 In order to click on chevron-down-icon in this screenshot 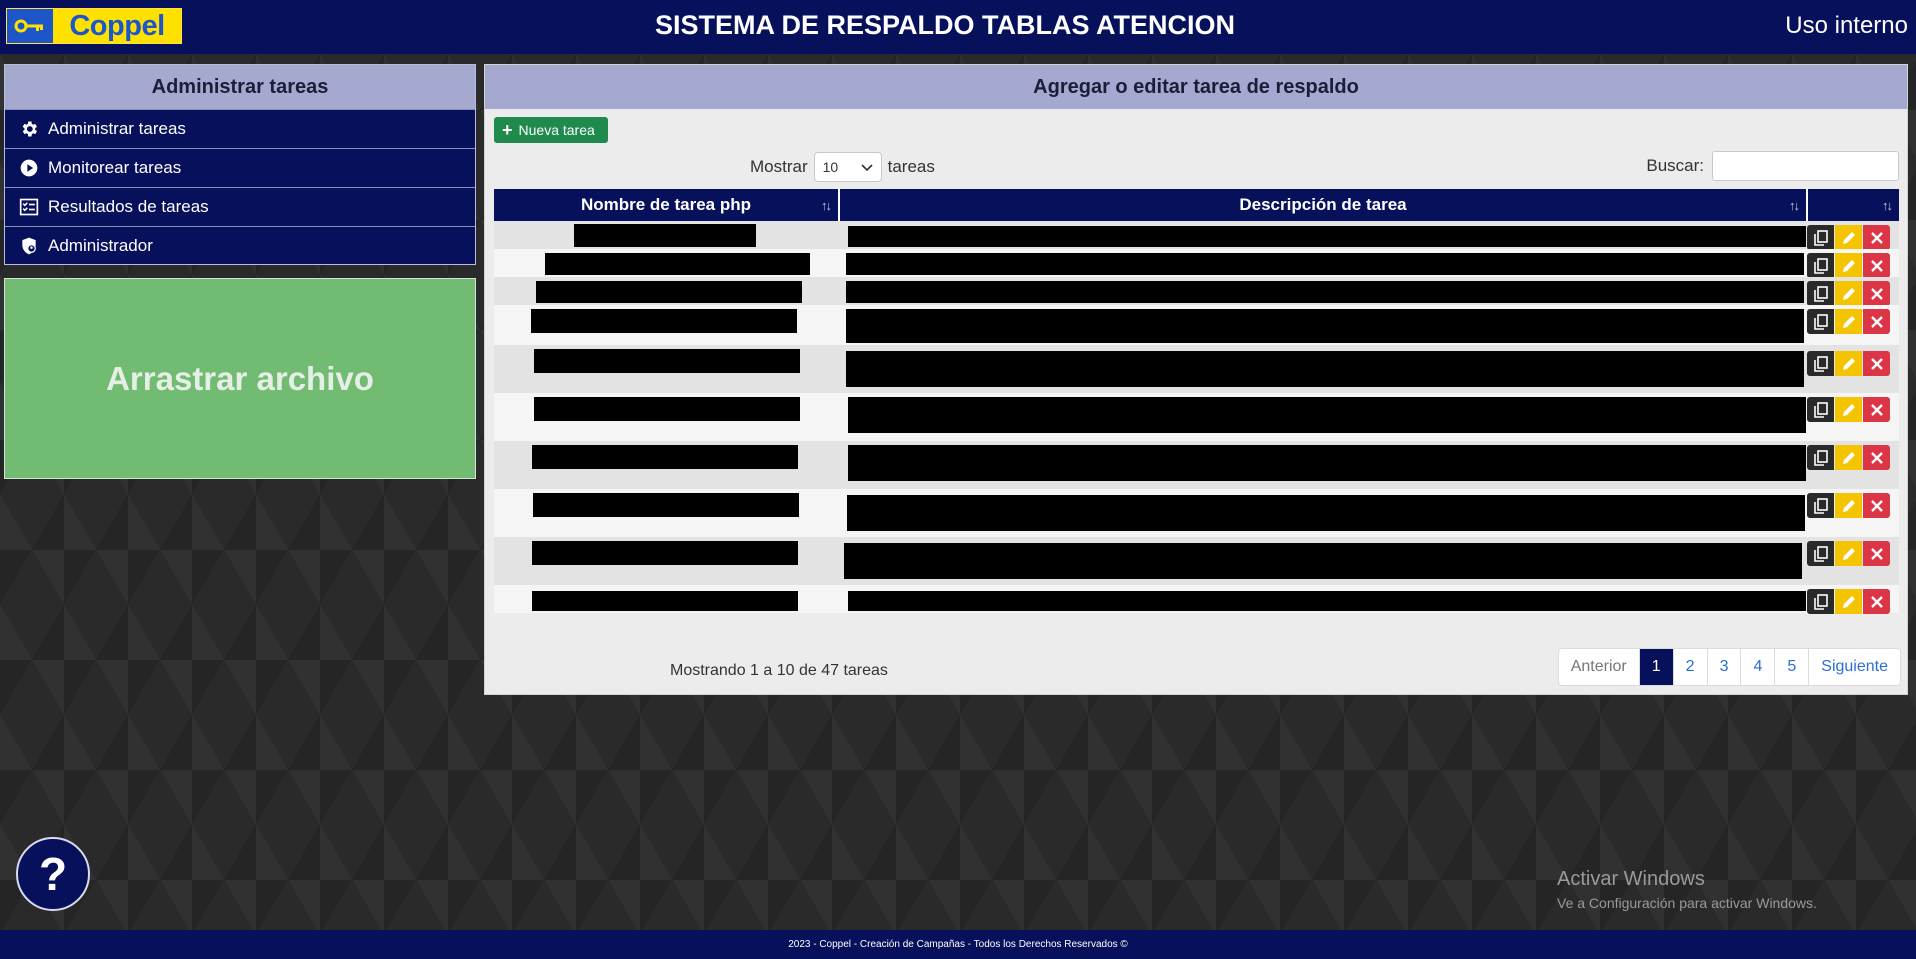, I will do `click(867, 167)`.